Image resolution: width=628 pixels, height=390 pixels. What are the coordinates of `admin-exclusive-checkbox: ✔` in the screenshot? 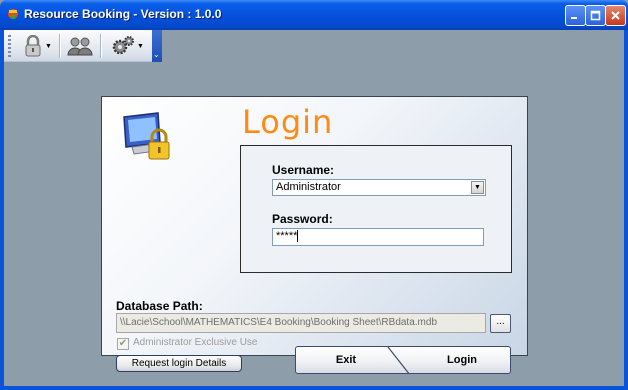 It's located at (123, 344).